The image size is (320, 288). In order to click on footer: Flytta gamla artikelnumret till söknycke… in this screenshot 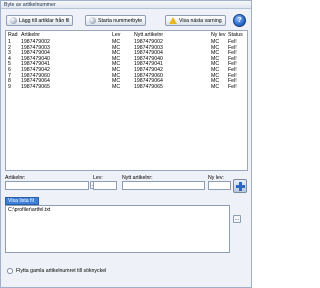, I will do `click(126, 272)`.